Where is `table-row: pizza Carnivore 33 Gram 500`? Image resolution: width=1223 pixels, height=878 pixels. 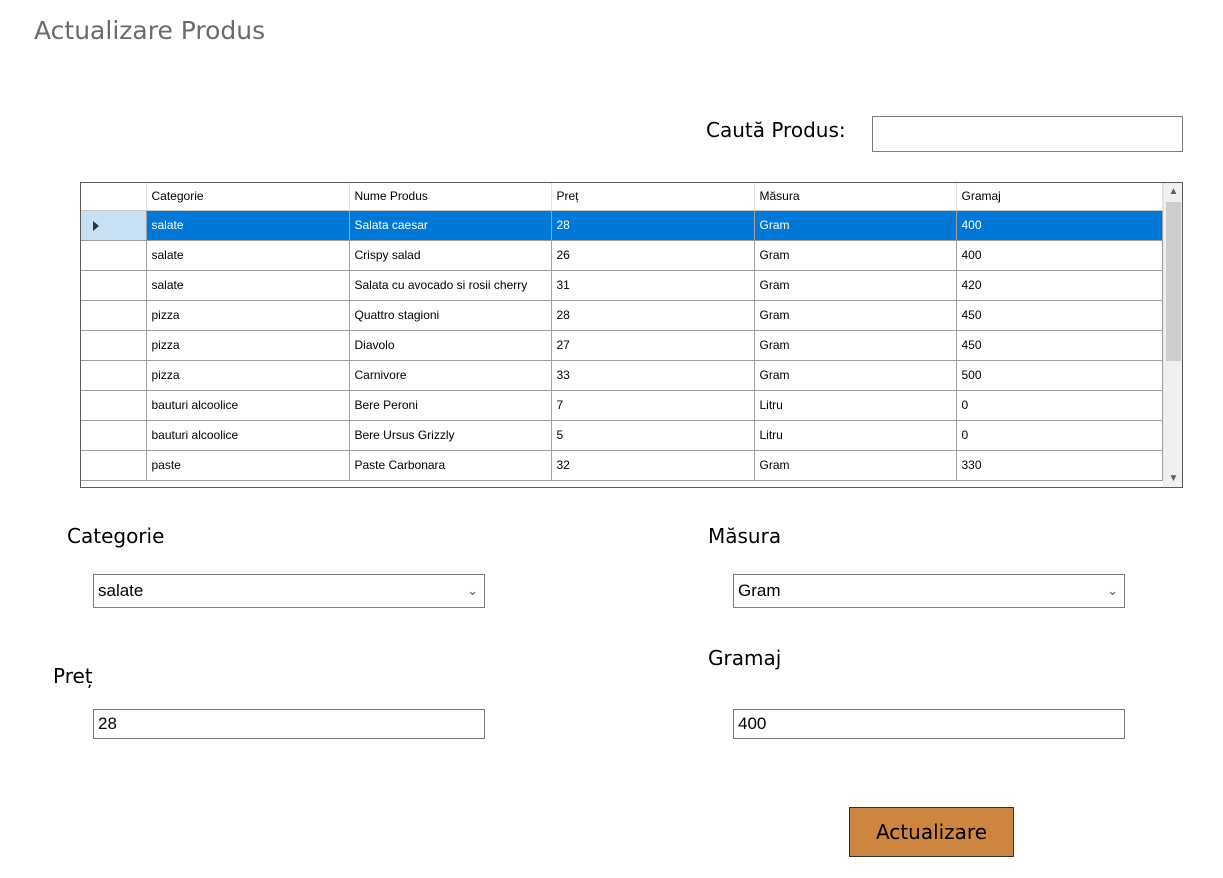 table-row: pizza Carnivore 33 Gram 500 is located at coordinates (622, 375).